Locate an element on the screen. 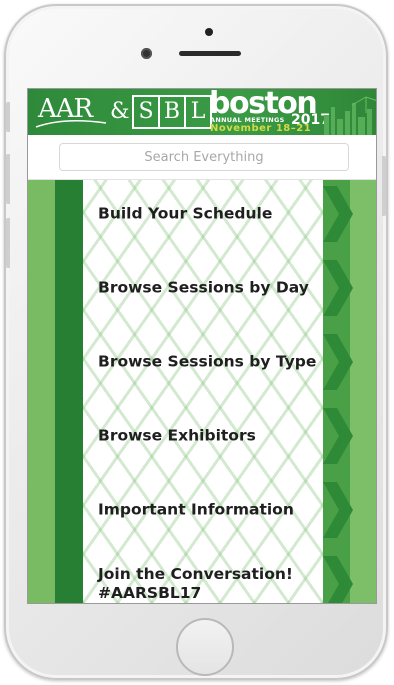  search-bar is located at coordinates (202, 157).